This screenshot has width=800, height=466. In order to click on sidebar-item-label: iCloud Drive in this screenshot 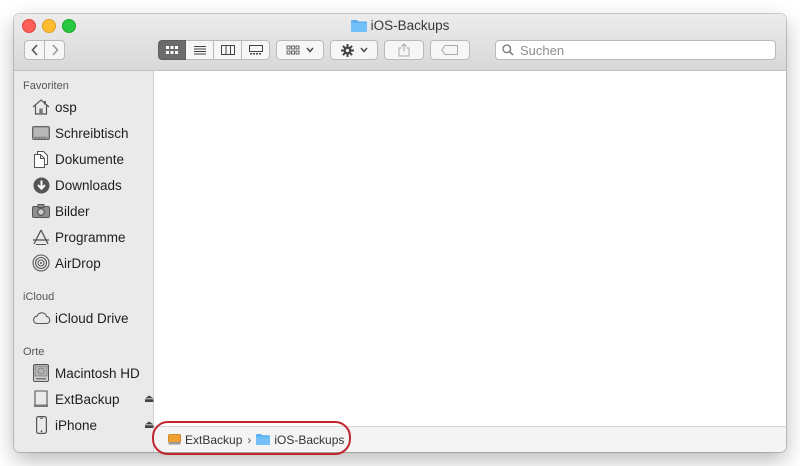, I will do `click(92, 318)`.